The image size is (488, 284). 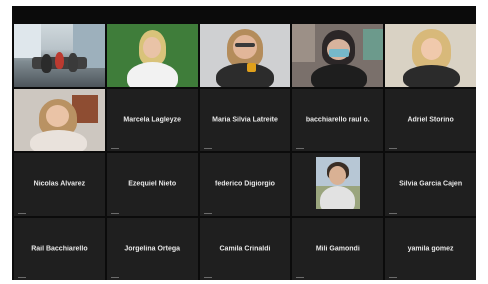 I want to click on video-tile-masked, so click(x=338, y=55).